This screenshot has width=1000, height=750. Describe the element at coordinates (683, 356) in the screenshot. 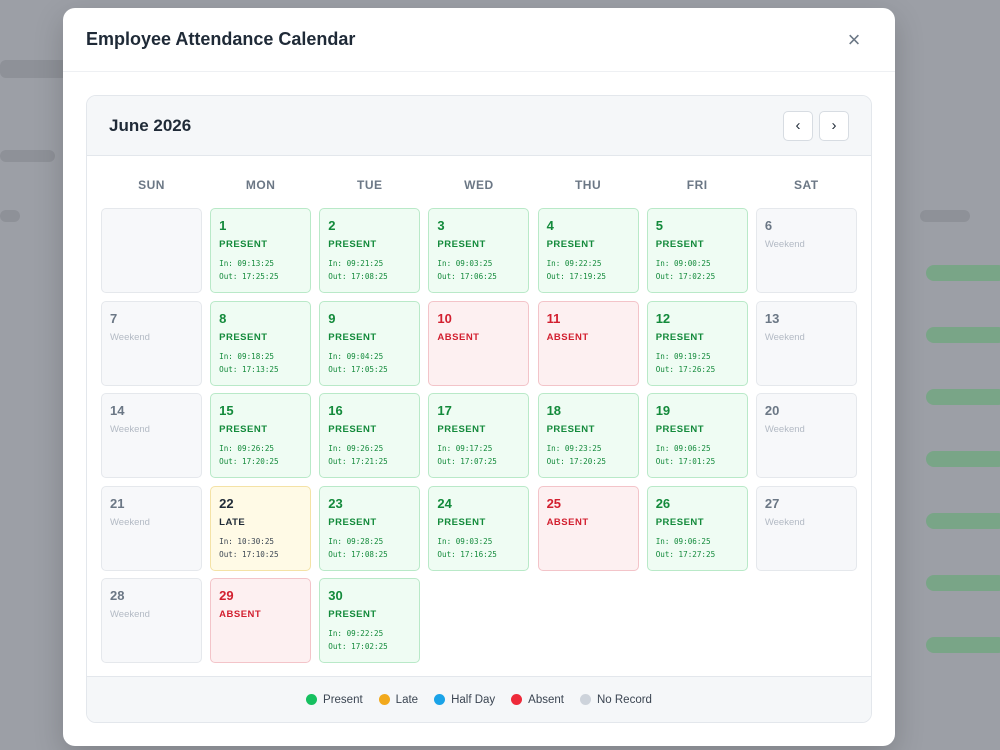

I see `check-in-time: In: 09:19:25` at that location.